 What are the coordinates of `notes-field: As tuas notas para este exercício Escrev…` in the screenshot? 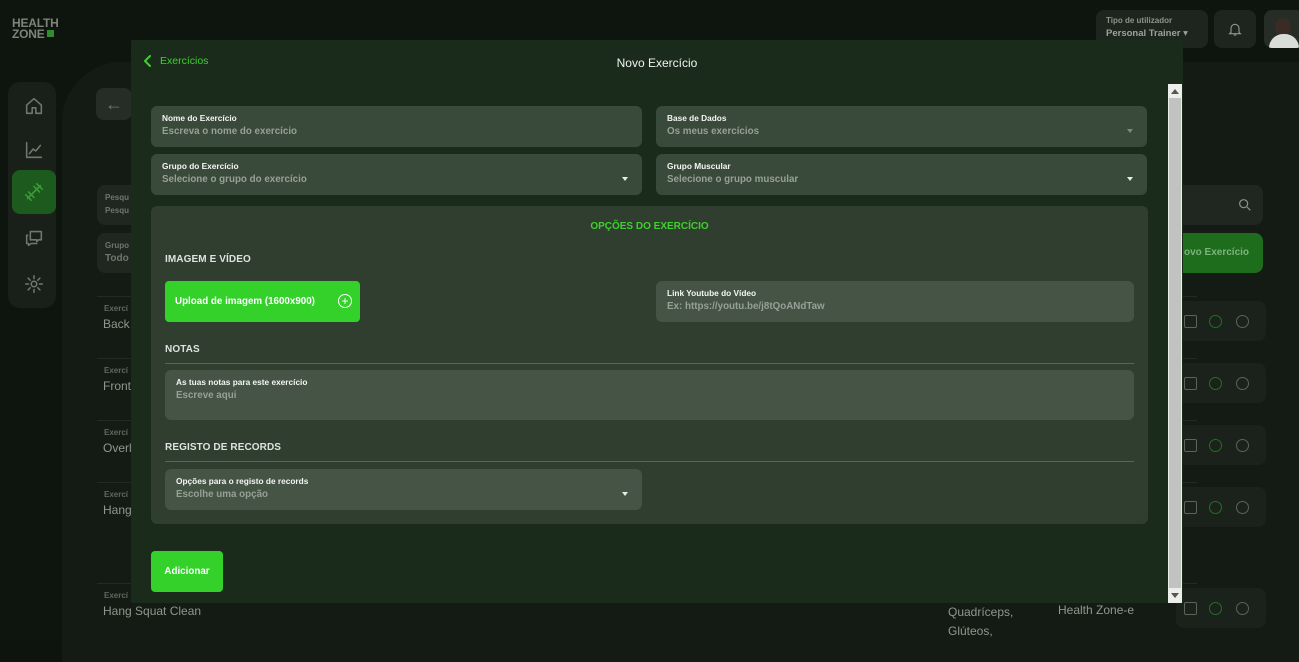 It's located at (649, 395).